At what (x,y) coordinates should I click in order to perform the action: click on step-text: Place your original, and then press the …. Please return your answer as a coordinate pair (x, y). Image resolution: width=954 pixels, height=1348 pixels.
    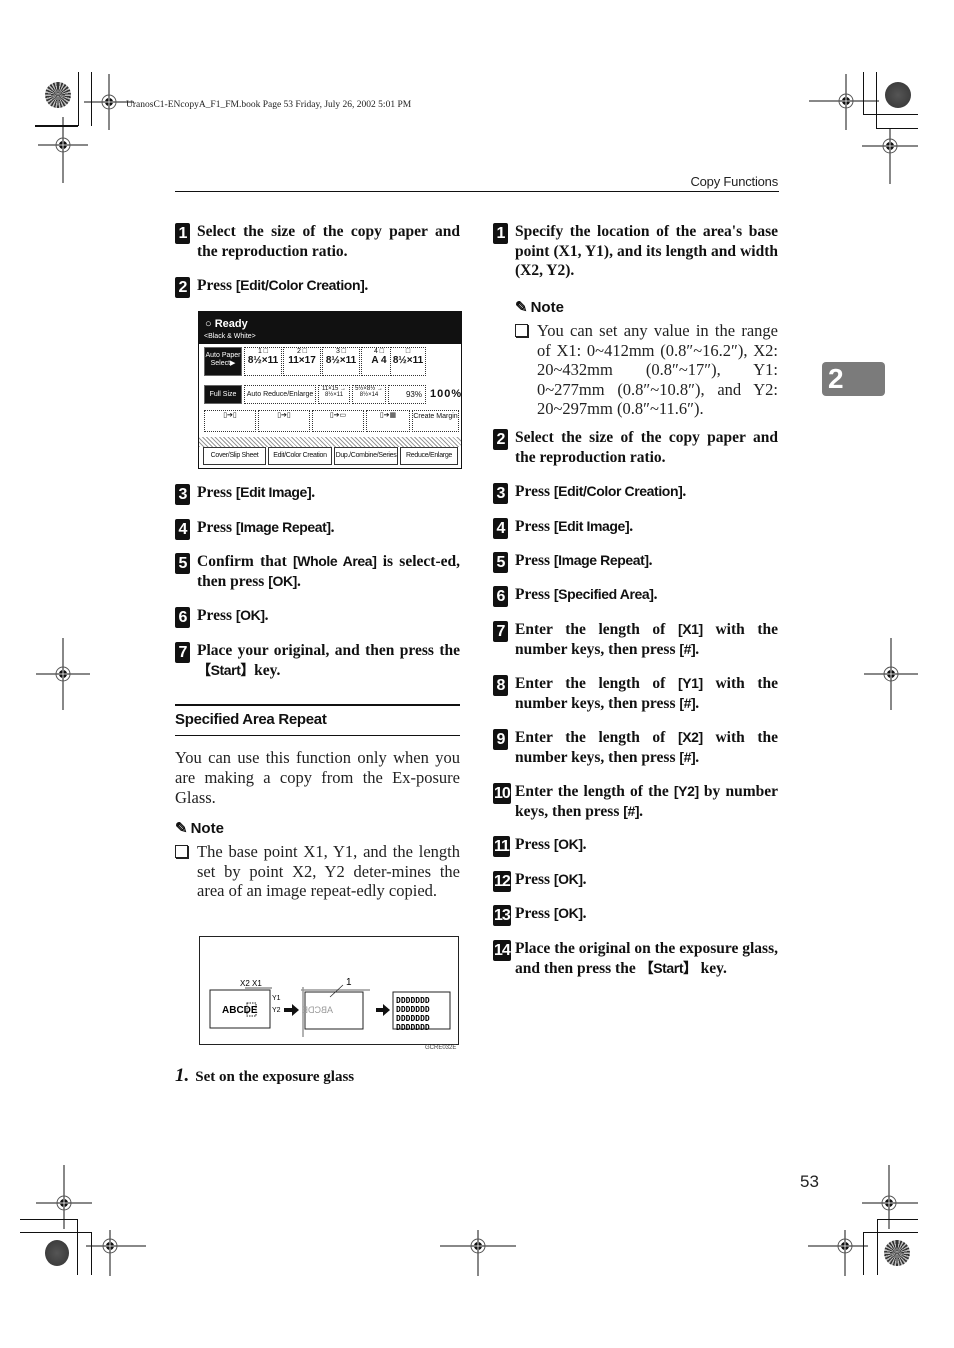
    Looking at the image, I should click on (328, 660).